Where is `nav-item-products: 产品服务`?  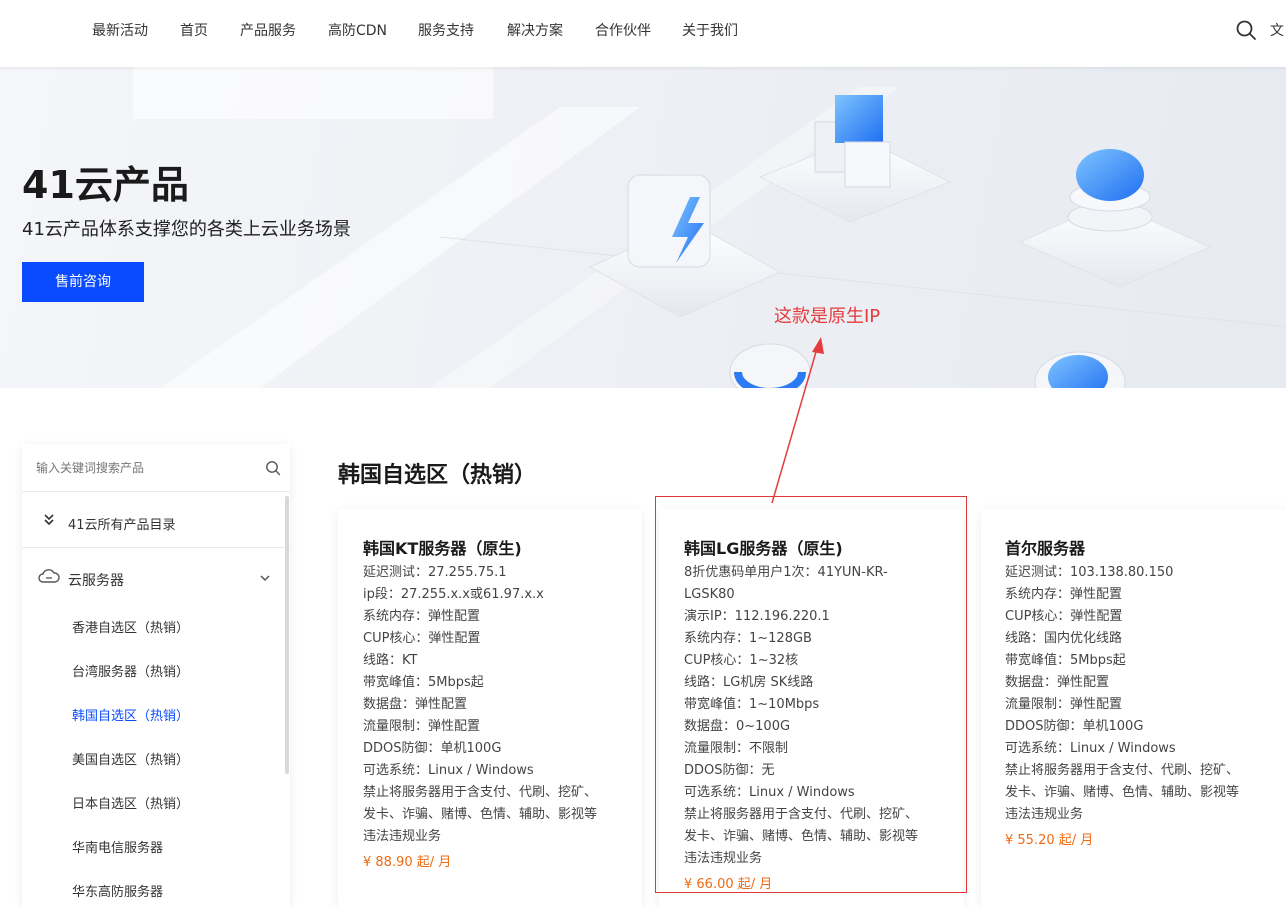 nav-item-products: 产品服务 is located at coordinates (268, 30).